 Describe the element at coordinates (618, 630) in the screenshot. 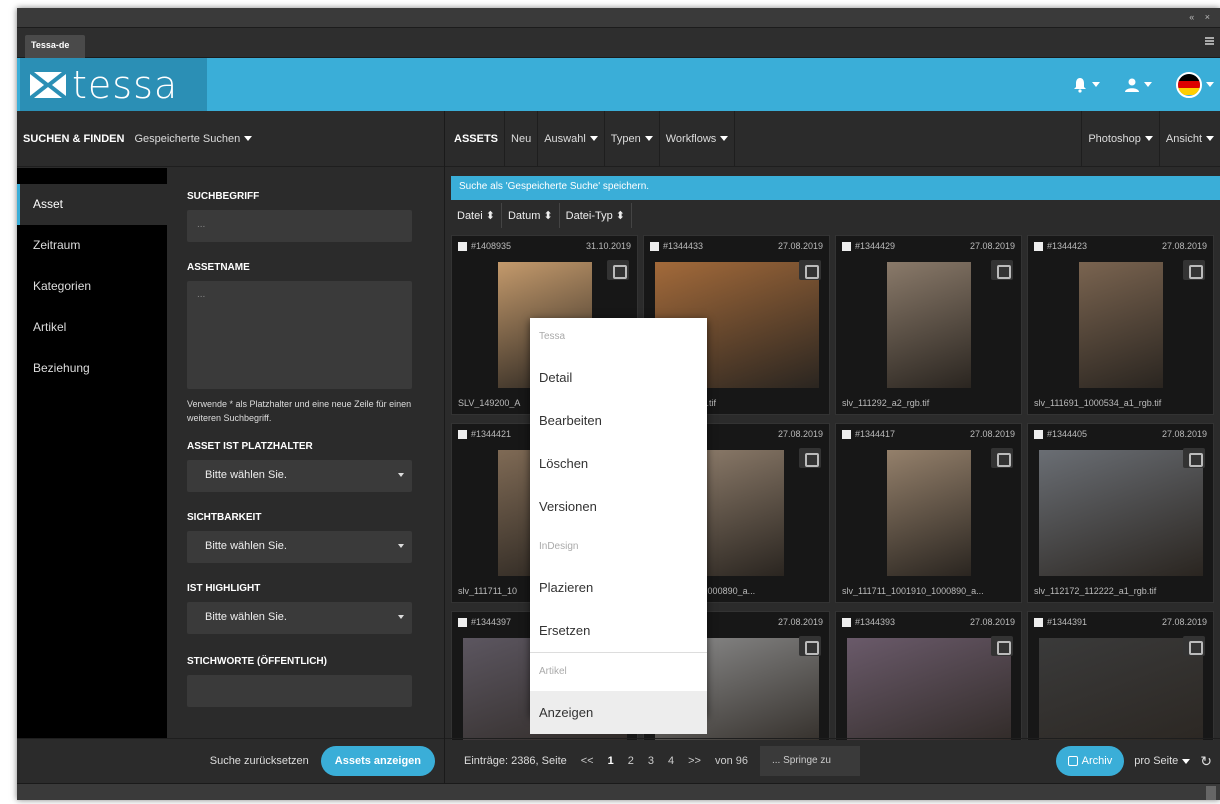

I see `menu-item-replace: Ersetzen` at that location.